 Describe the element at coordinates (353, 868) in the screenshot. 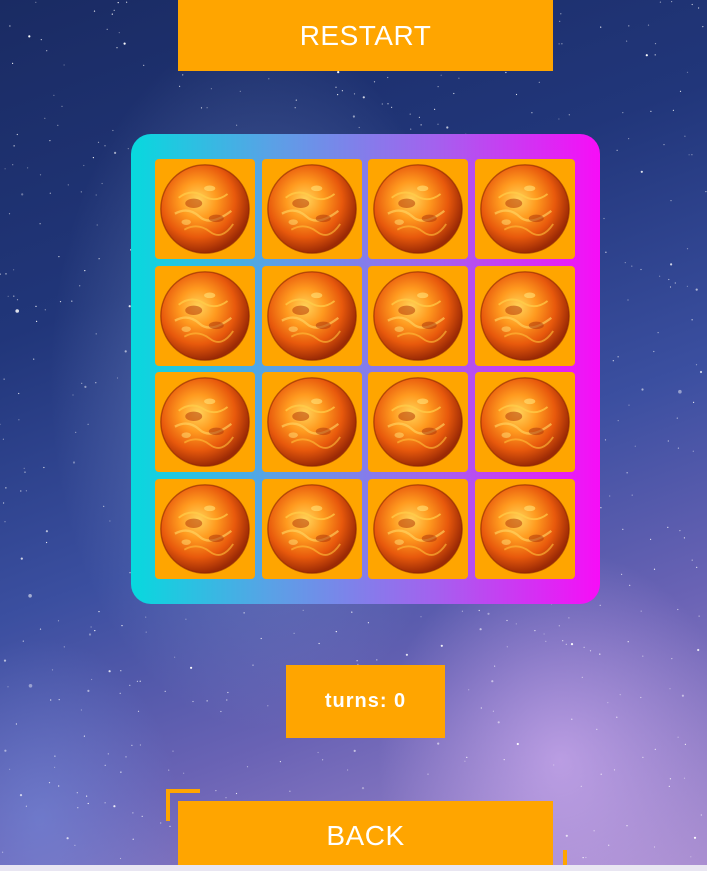

I see `bottom-strip` at that location.